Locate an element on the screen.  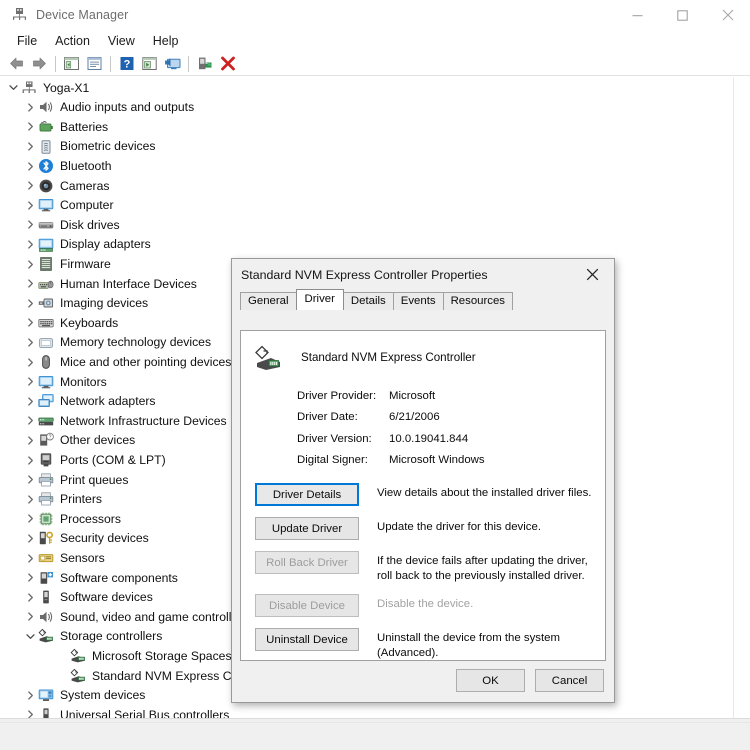
disk-drive-icon is located at coordinates (46, 225).